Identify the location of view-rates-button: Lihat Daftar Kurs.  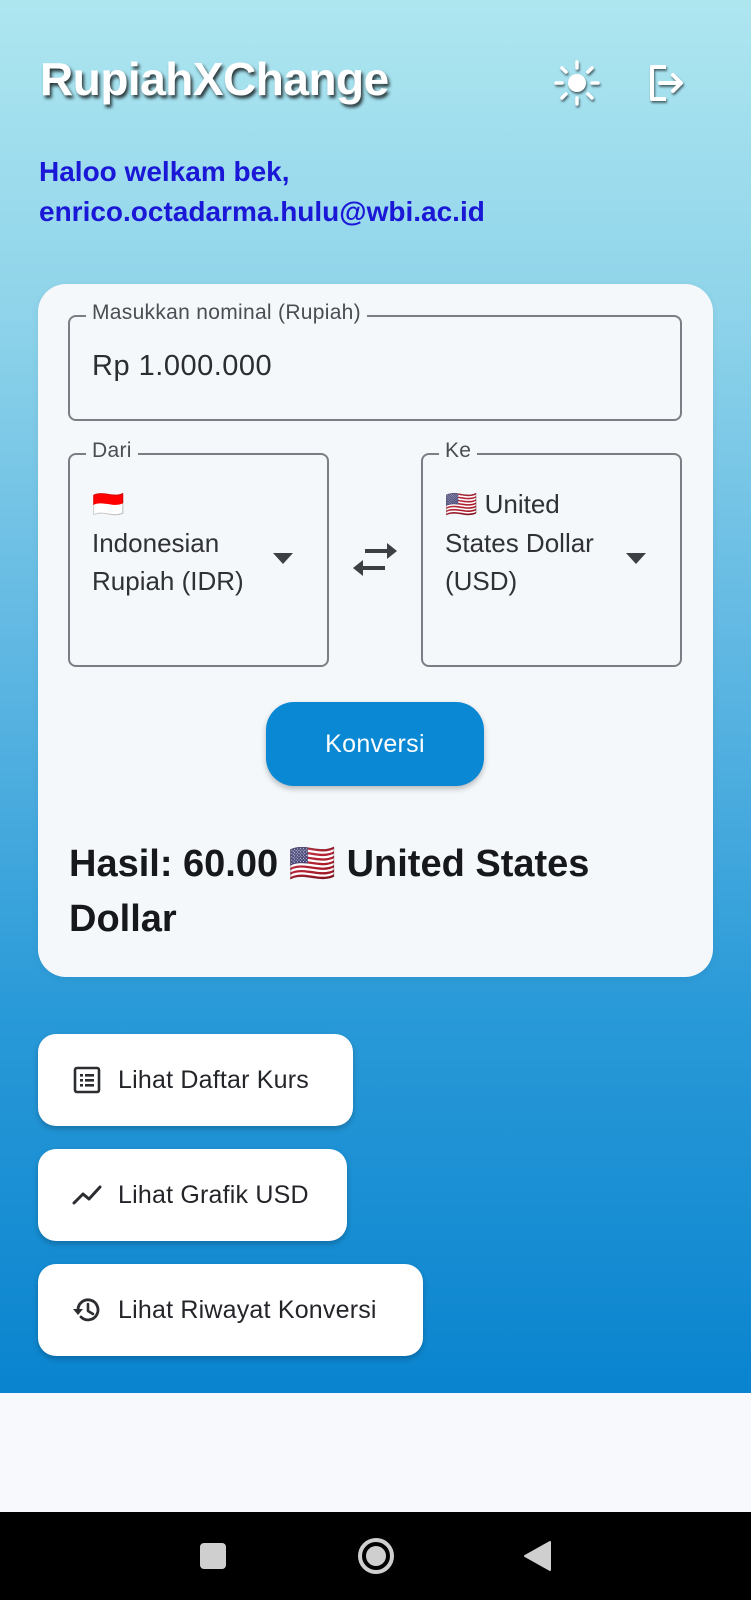
(195, 1080).